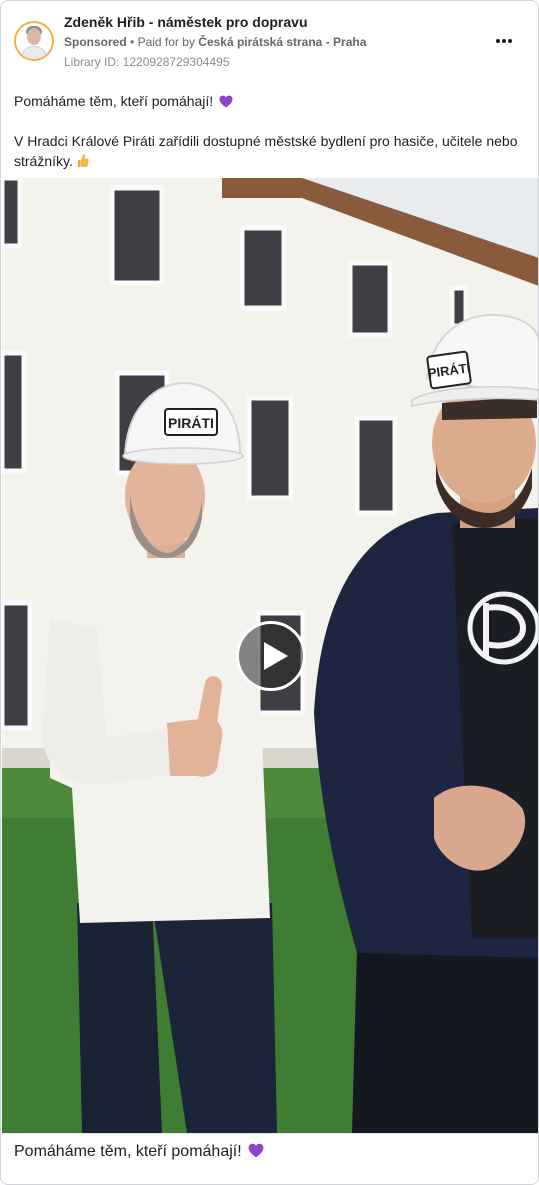  What do you see at coordinates (166, 42) in the screenshot?
I see `paid-for-prefix: Paid for by` at bounding box center [166, 42].